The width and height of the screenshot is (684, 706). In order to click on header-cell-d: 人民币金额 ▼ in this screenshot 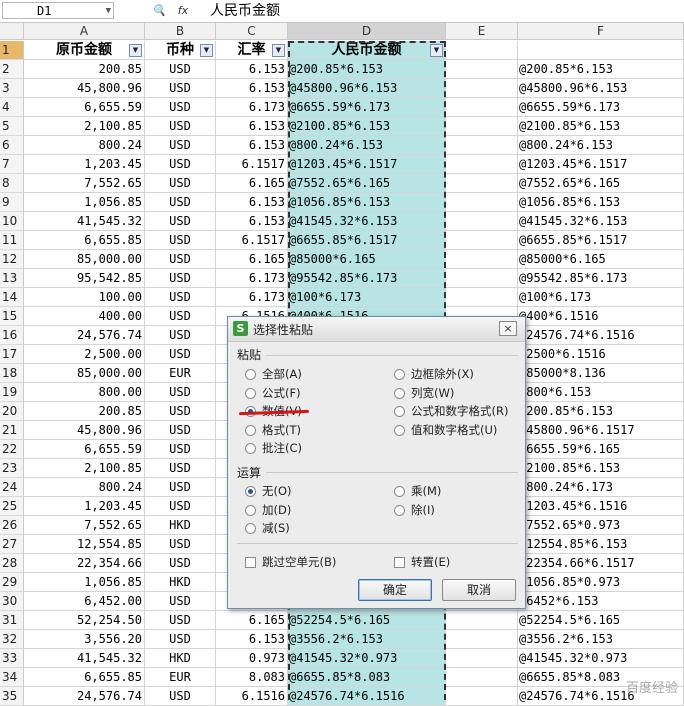, I will do `click(367, 50)`.